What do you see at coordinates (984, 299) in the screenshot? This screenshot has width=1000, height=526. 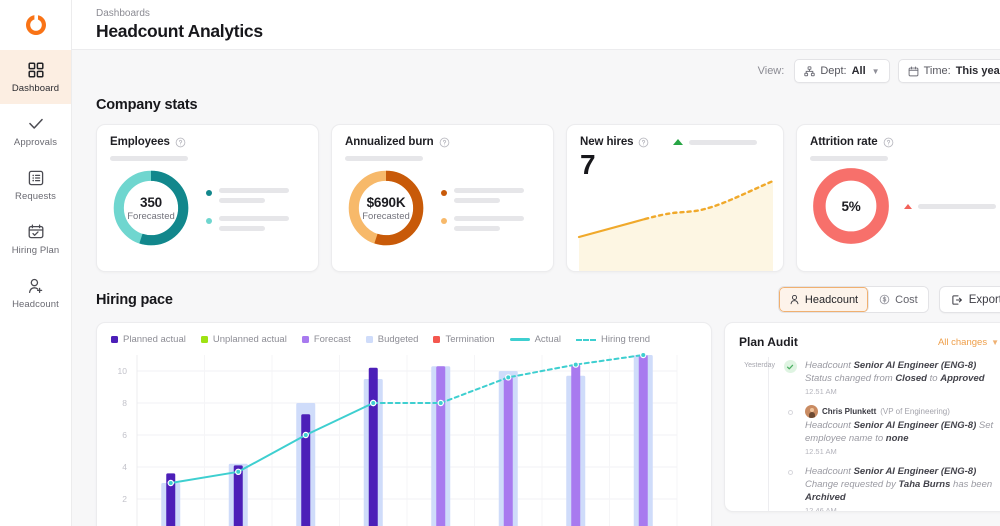 I see `export-label: Export` at bounding box center [984, 299].